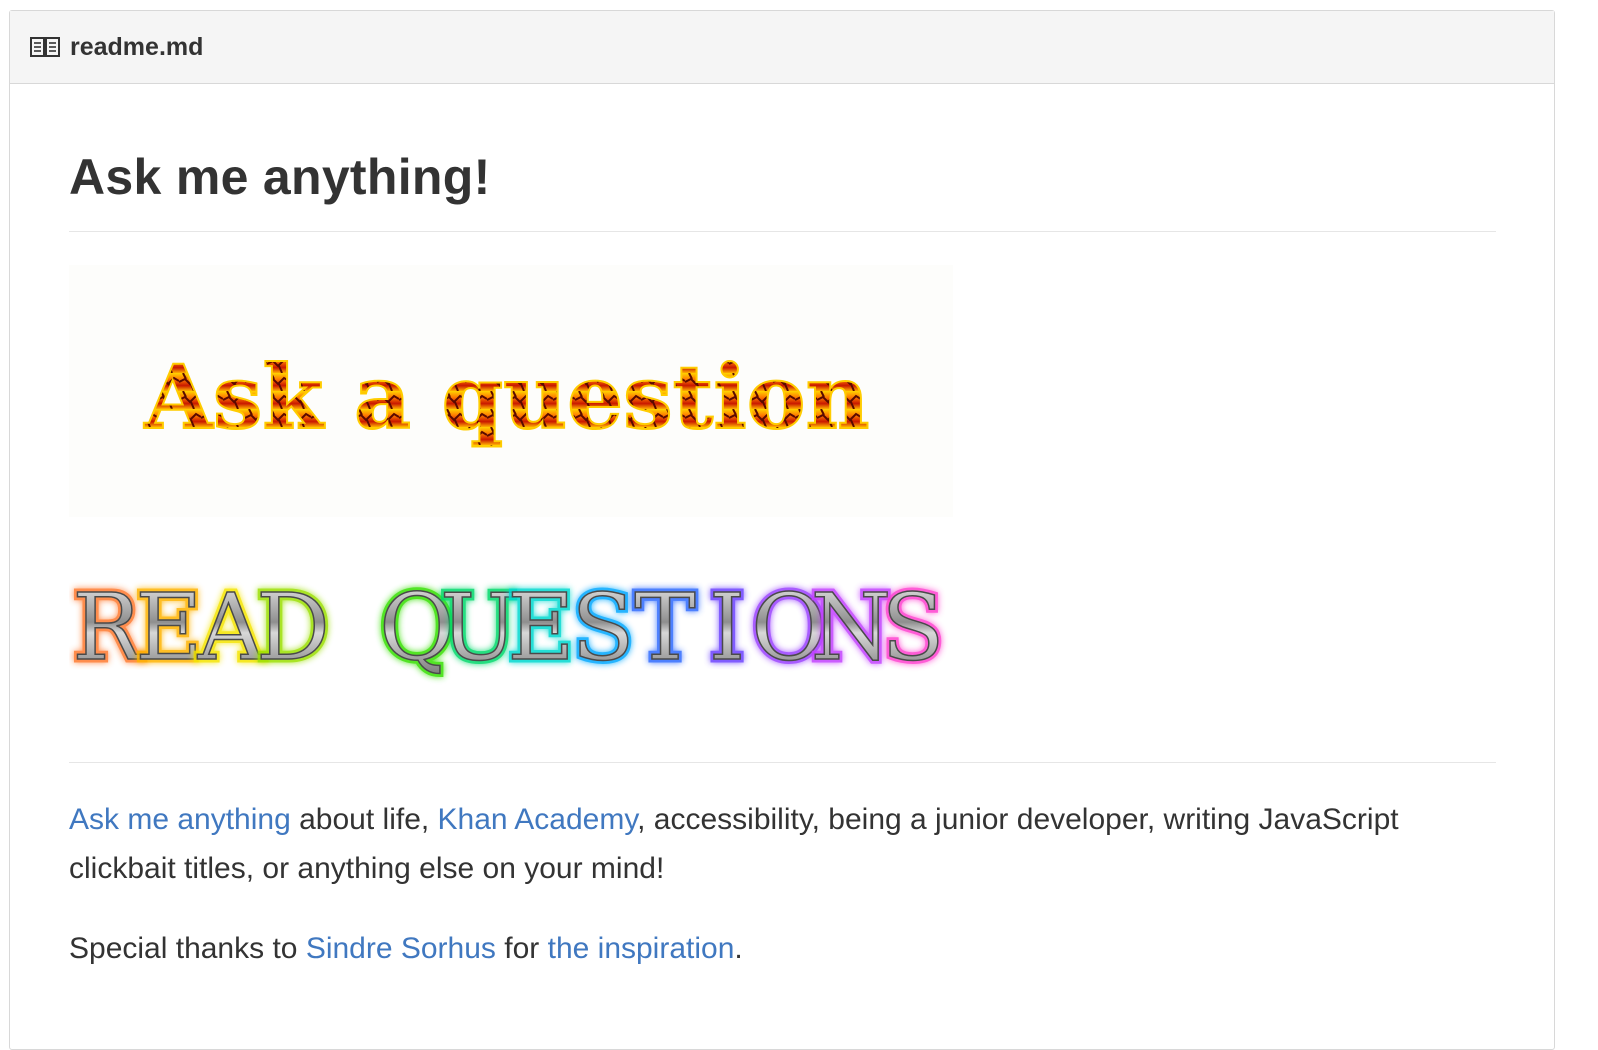  I want to click on read-letter: N, so click(851, 627).